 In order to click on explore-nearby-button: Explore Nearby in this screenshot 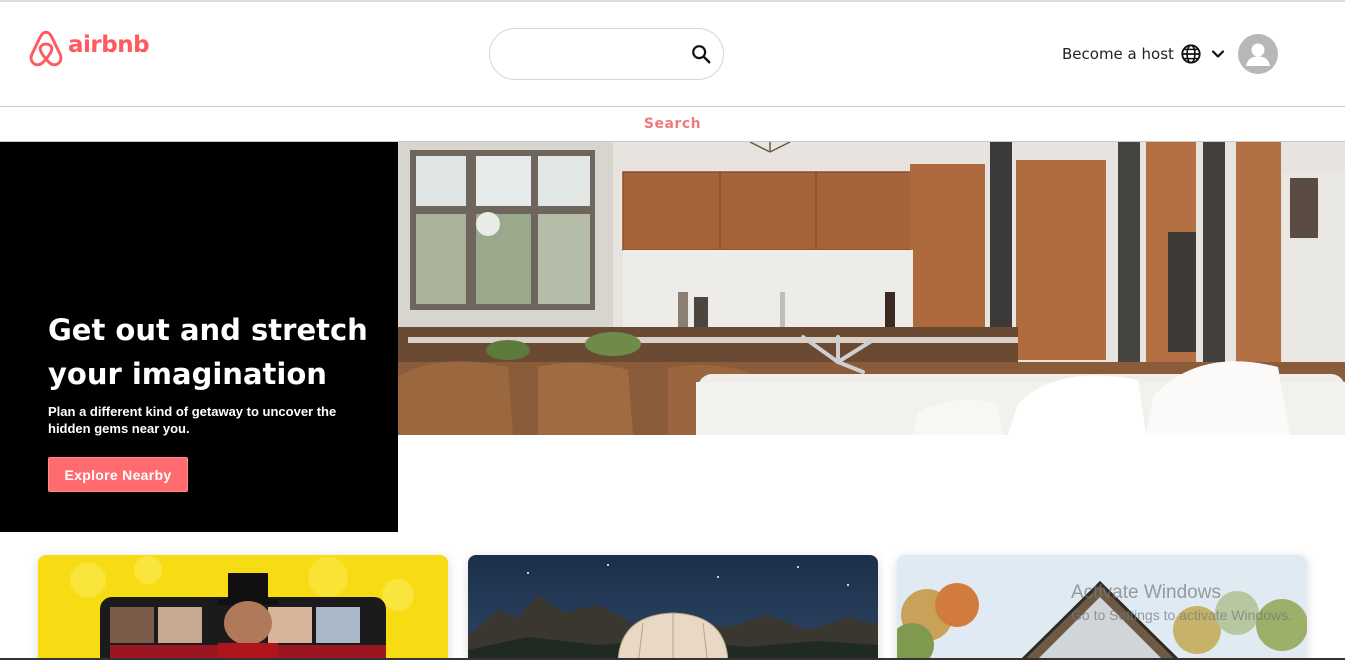, I will do `click(118, 474)`.